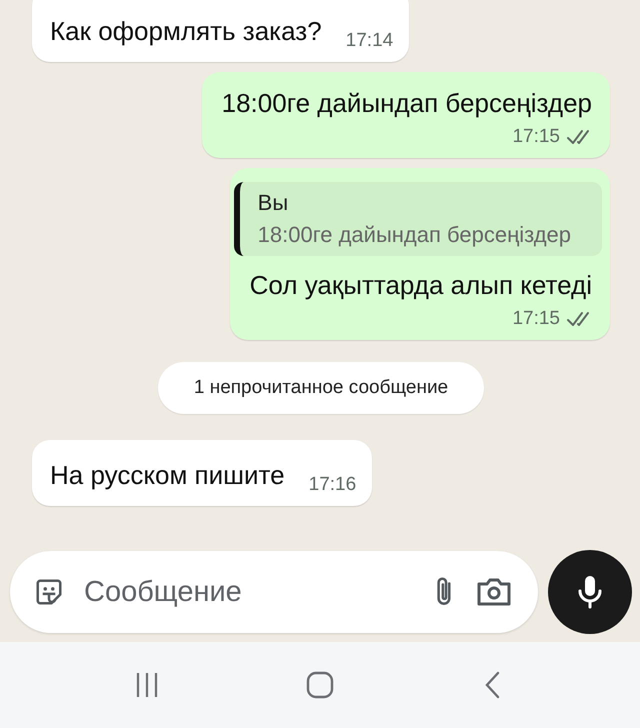 The image size is (640, 728). Describe the element at coordinates (590, 592) in the screenshot. I see `microphone-icon` at that location.